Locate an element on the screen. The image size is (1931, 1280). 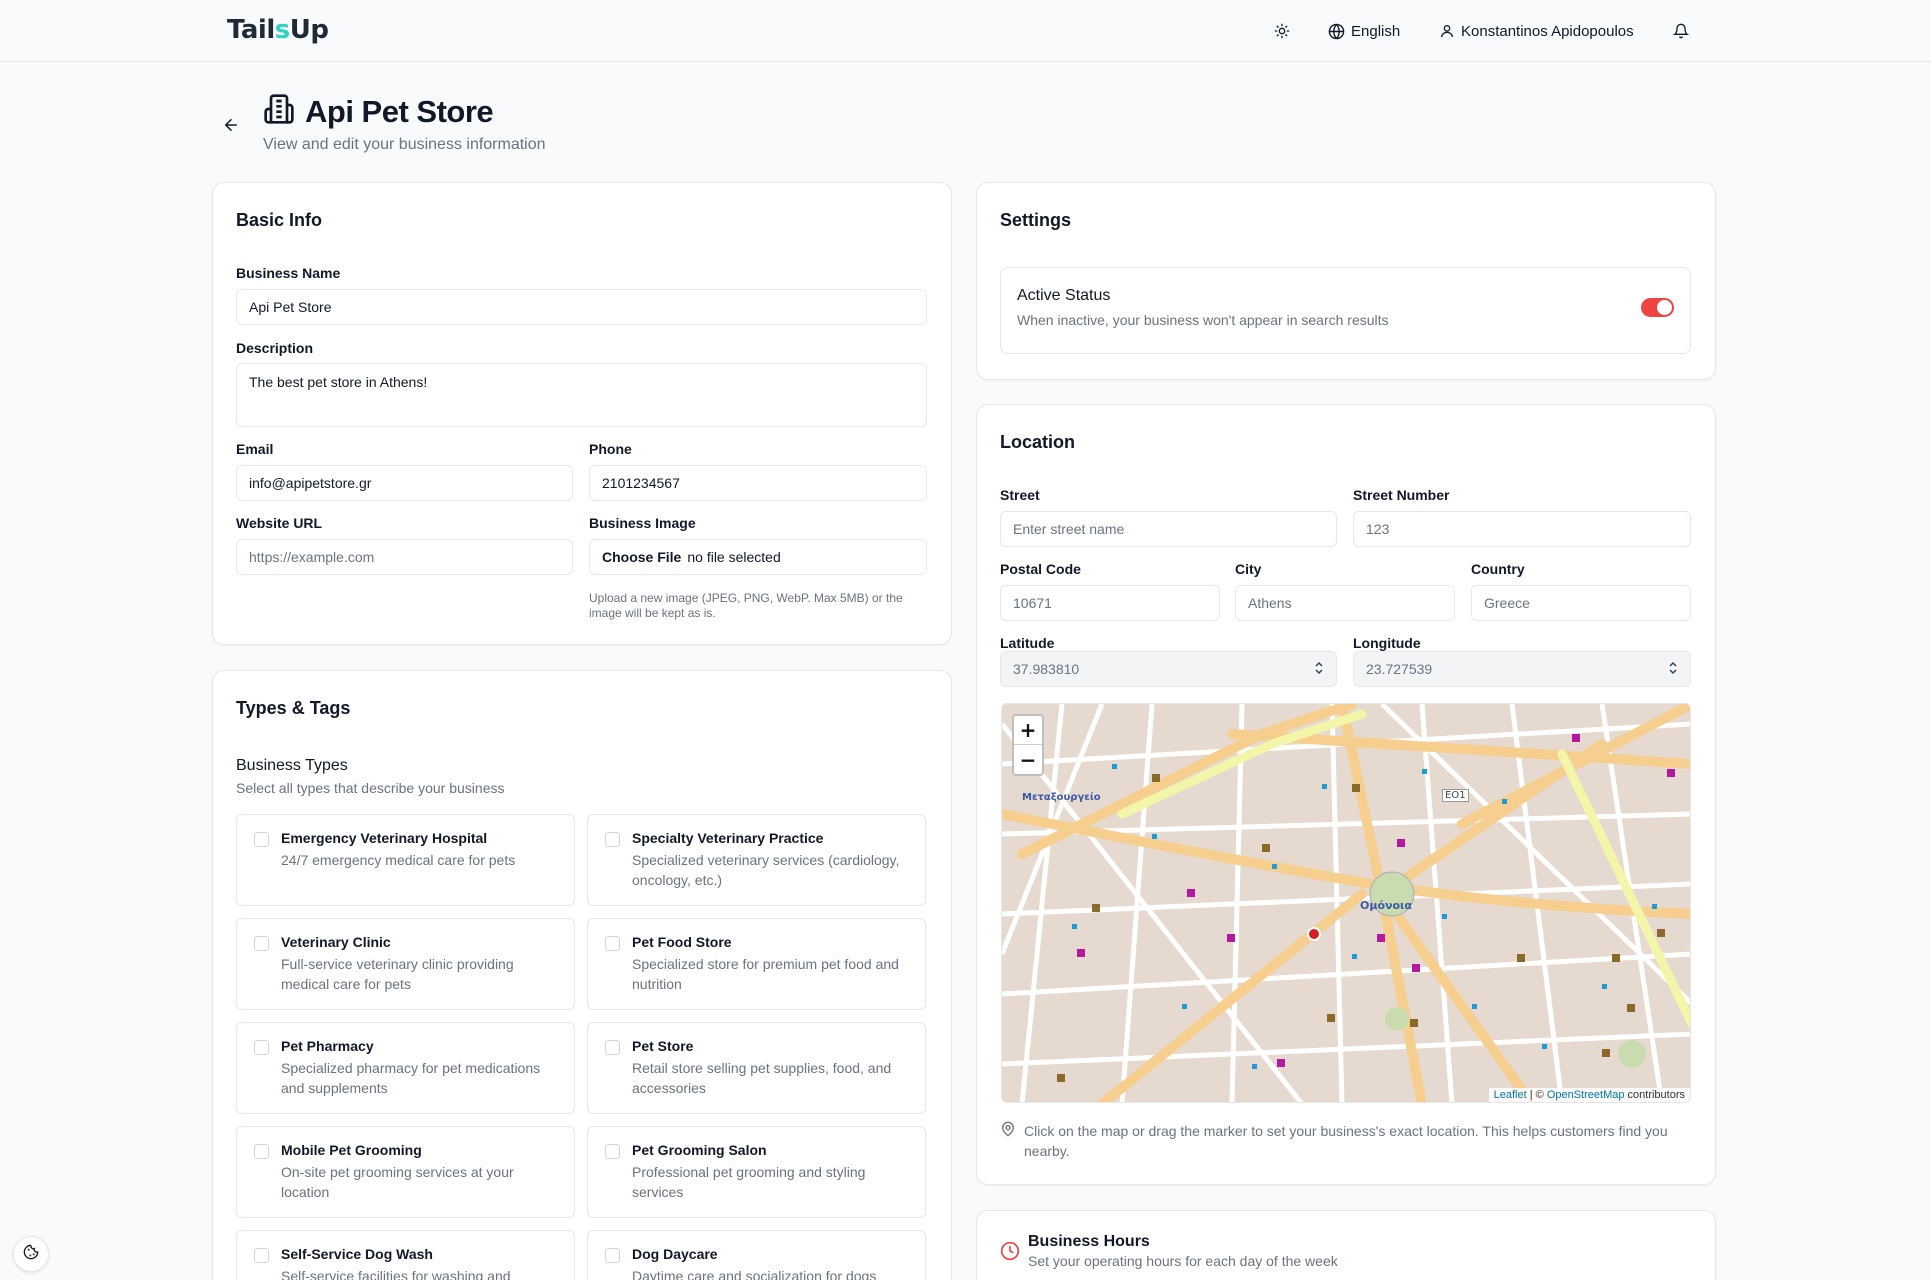
zoom-out-button: − is located at coordinates (1028, 759).